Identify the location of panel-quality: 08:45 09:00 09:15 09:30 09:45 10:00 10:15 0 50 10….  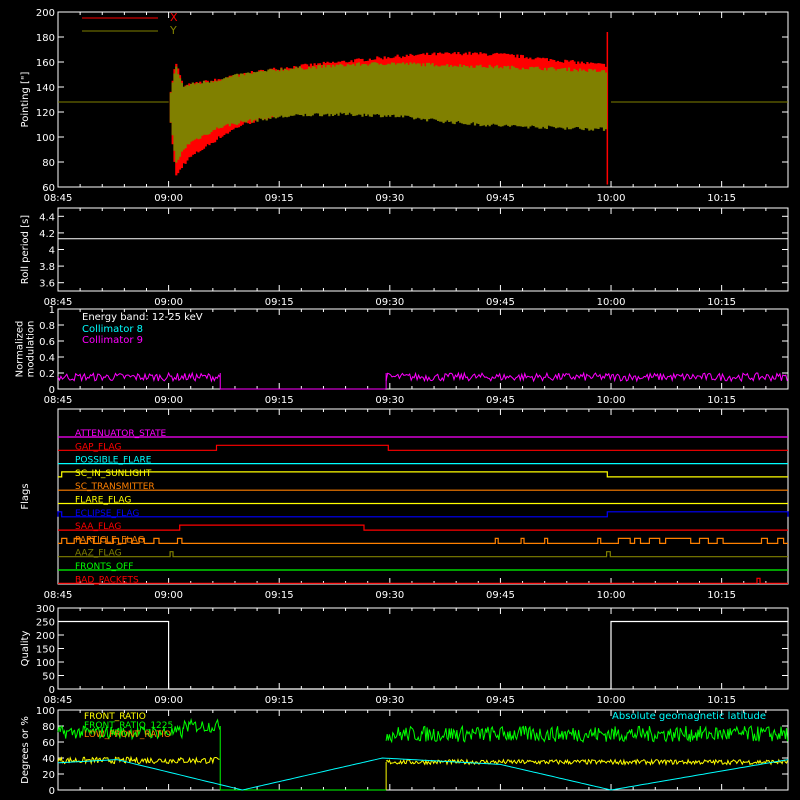
(404, 655).